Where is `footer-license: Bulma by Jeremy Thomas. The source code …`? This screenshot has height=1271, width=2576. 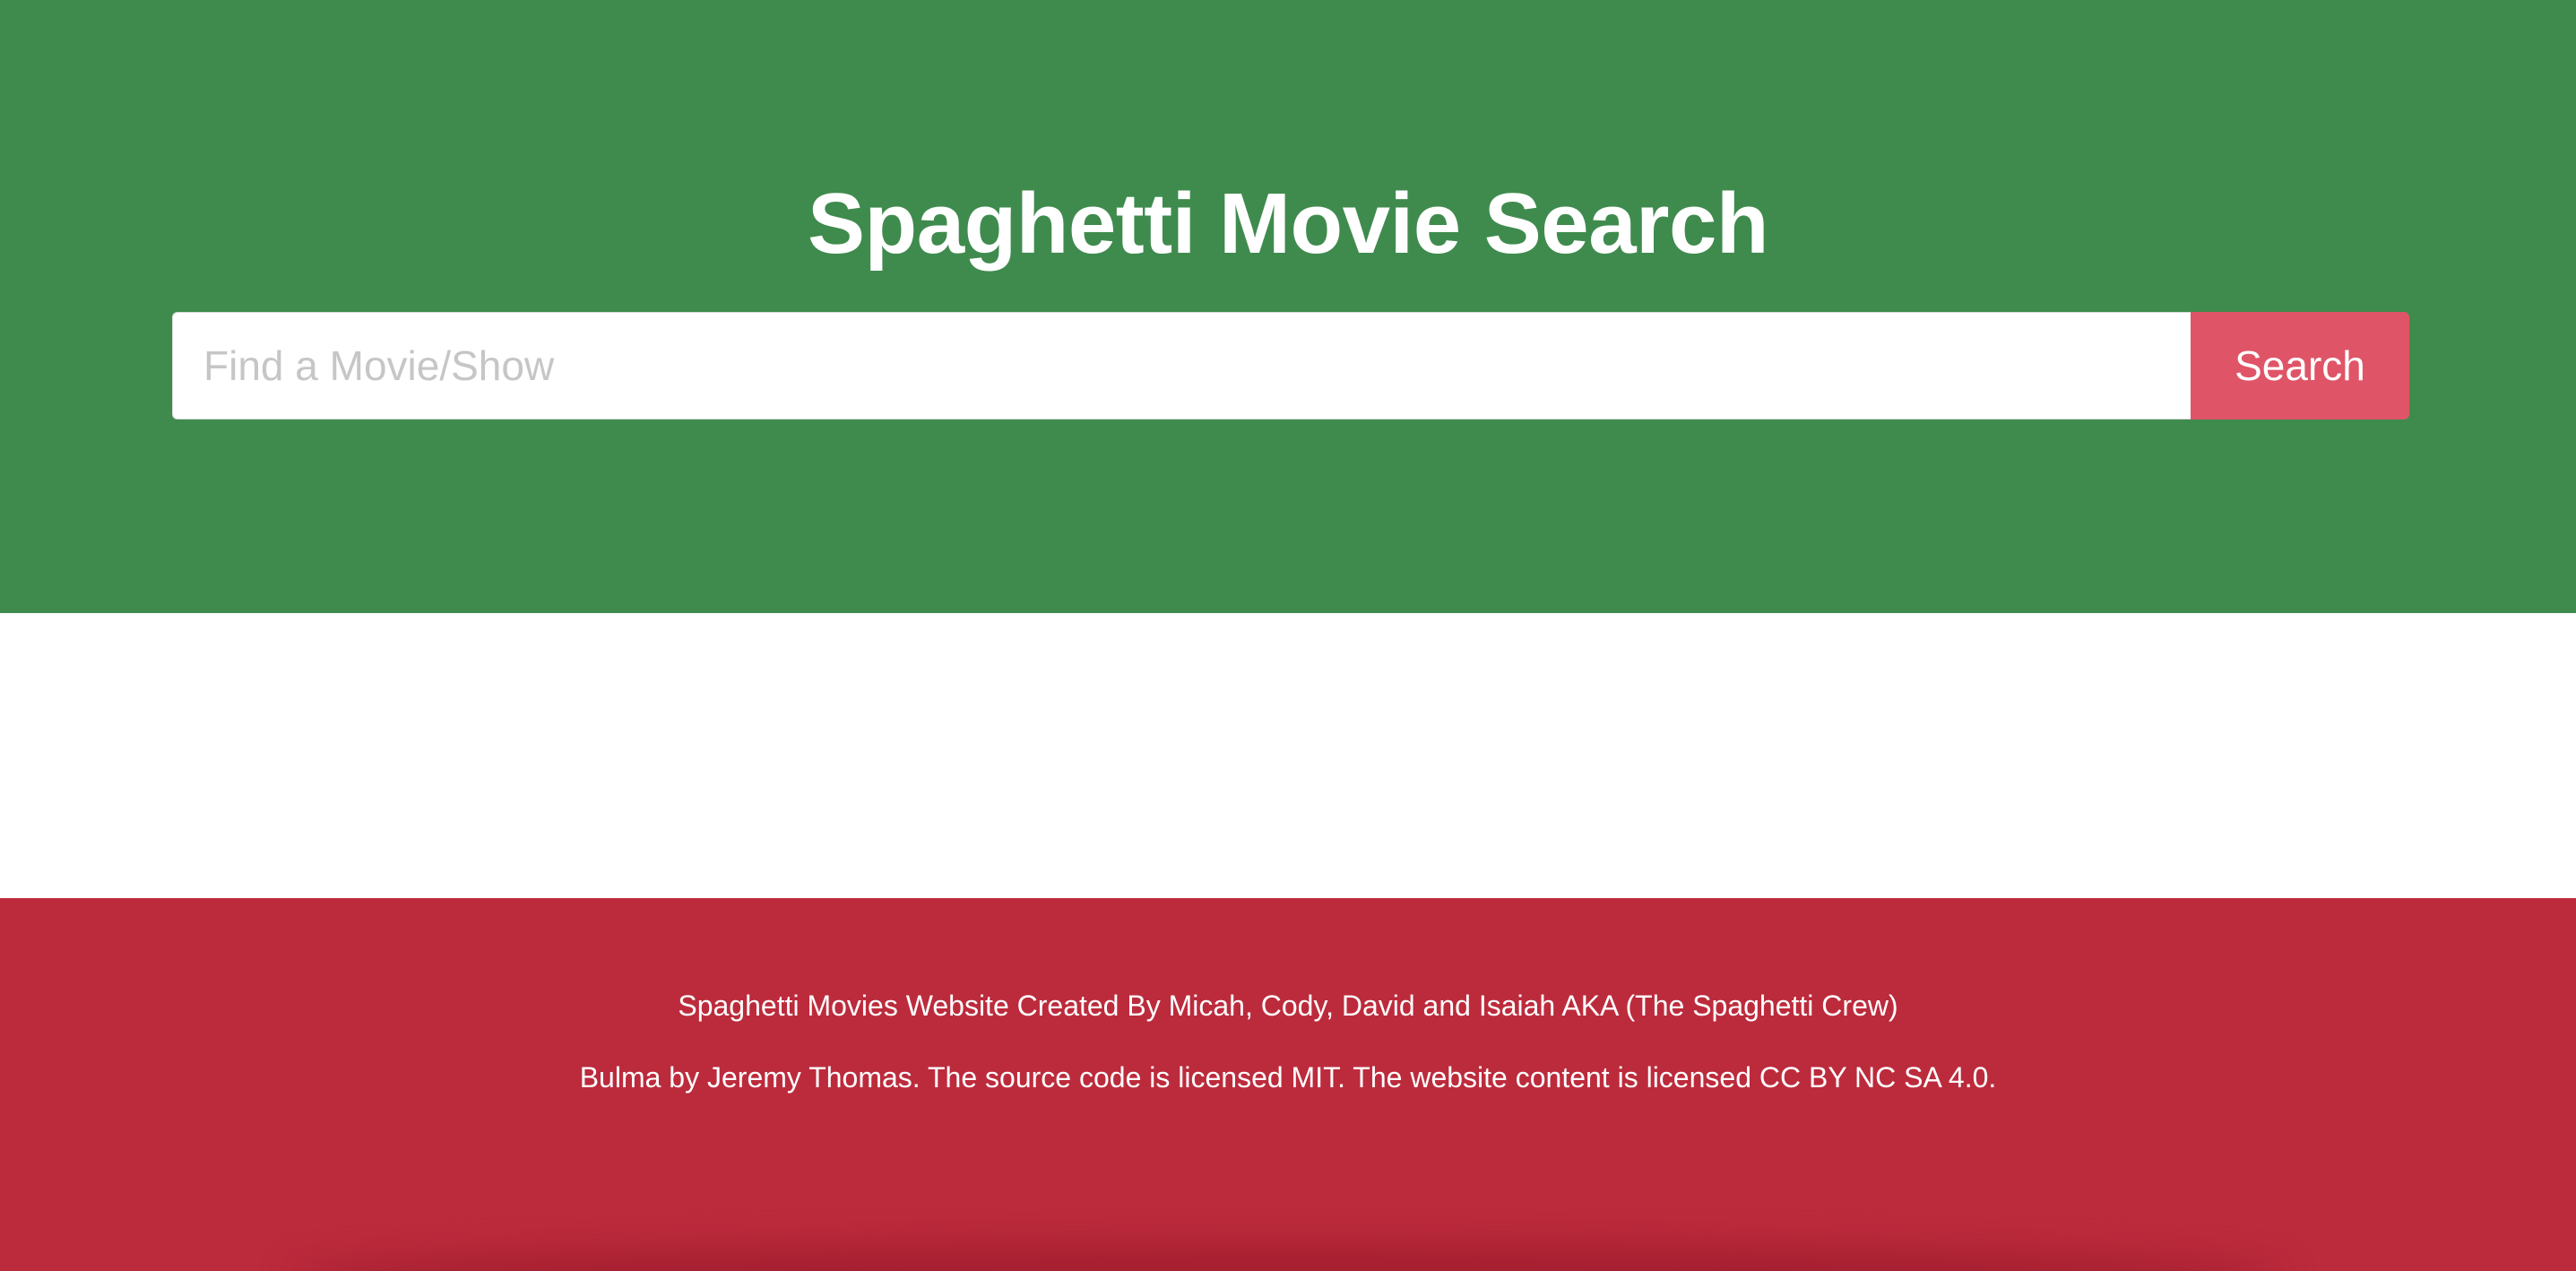
footer-license: Bulma by Jeremy Thomas. The source code … is located at coordinates (1288, 1078).